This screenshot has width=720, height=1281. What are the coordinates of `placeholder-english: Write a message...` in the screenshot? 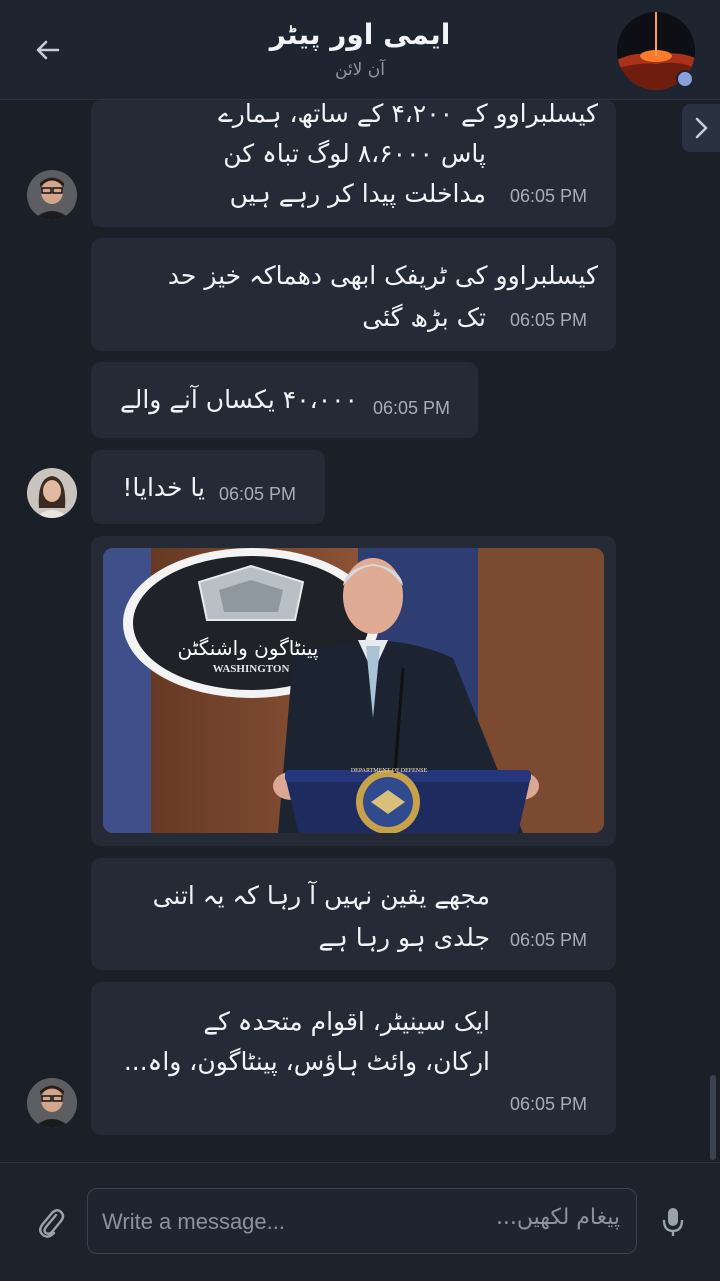 It's located at (193, 1221).